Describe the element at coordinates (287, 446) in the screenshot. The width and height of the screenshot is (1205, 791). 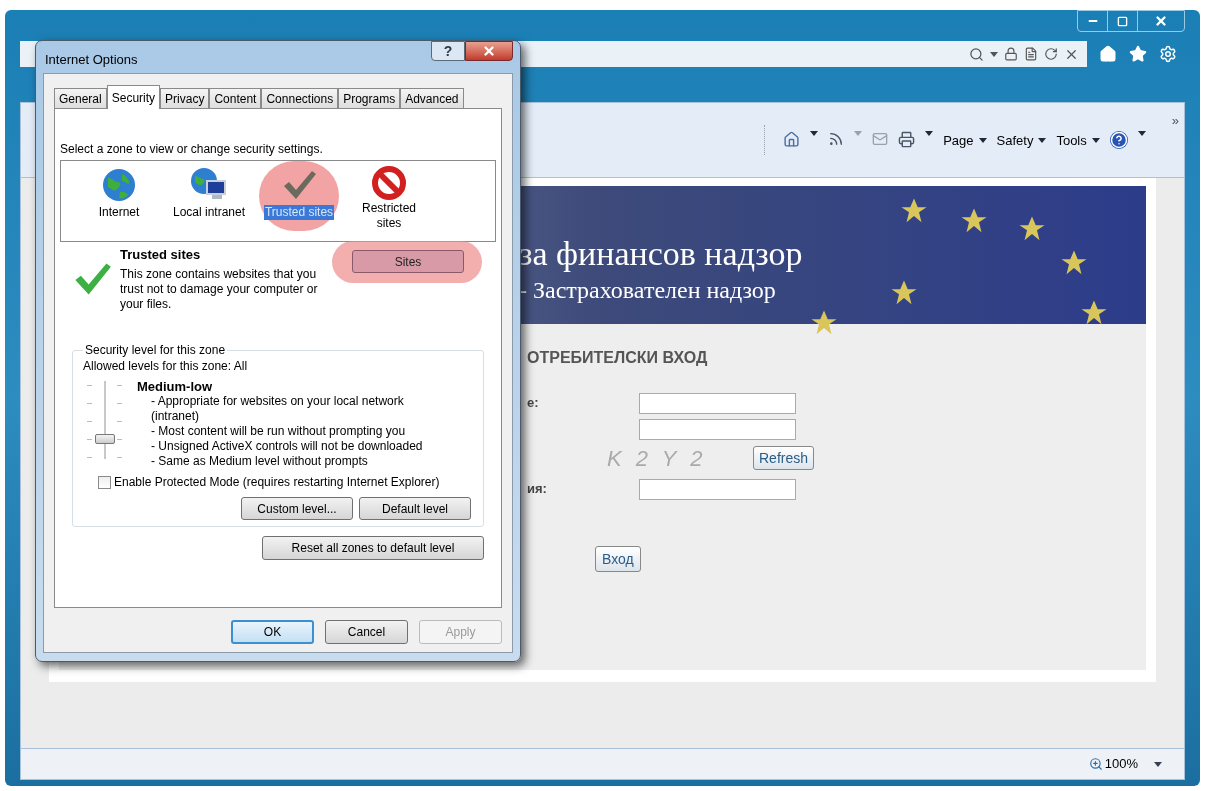
I see `level-description: - Unsigned ActiveX controls will not be downloaded` at that location.